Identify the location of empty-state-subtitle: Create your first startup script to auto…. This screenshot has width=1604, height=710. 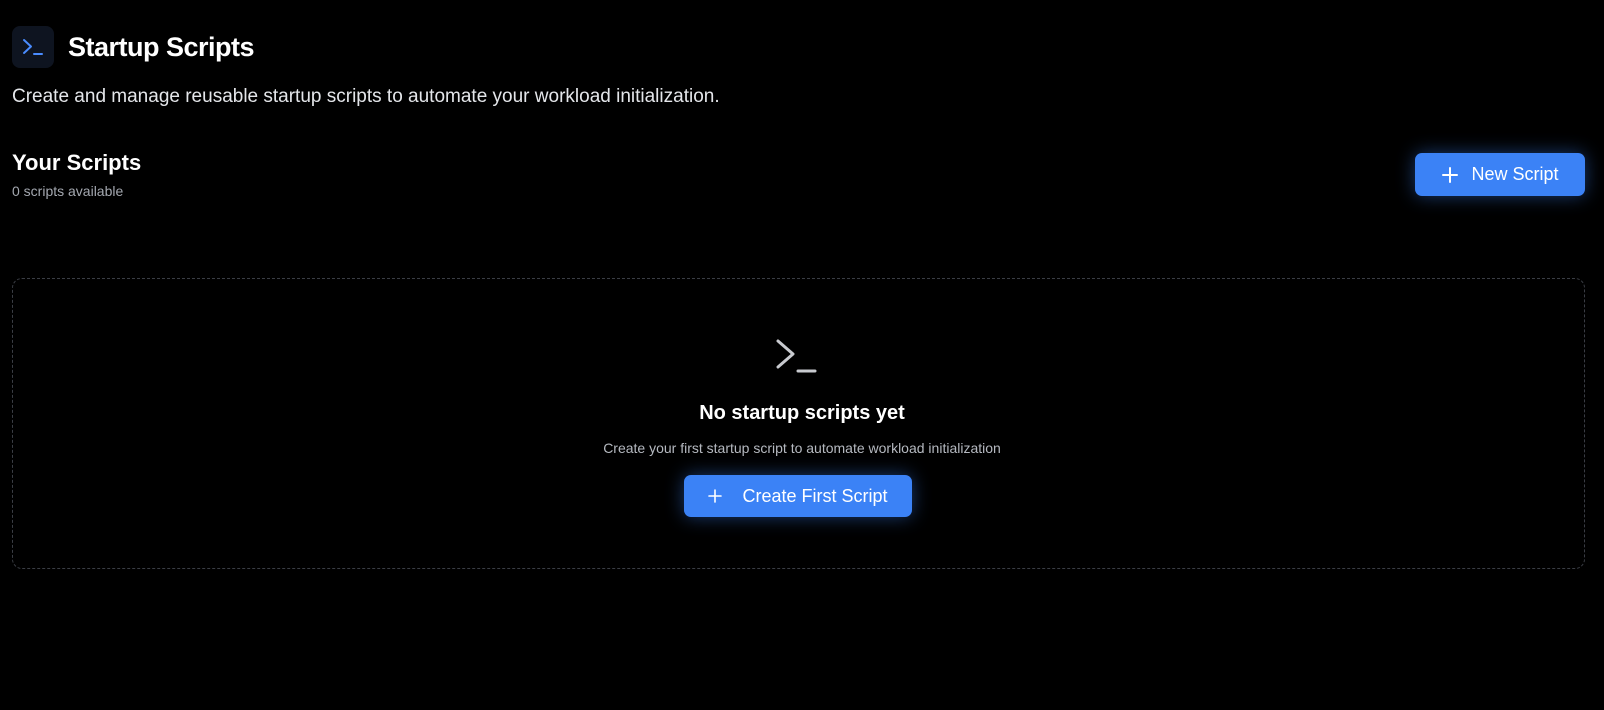
(802, 448).